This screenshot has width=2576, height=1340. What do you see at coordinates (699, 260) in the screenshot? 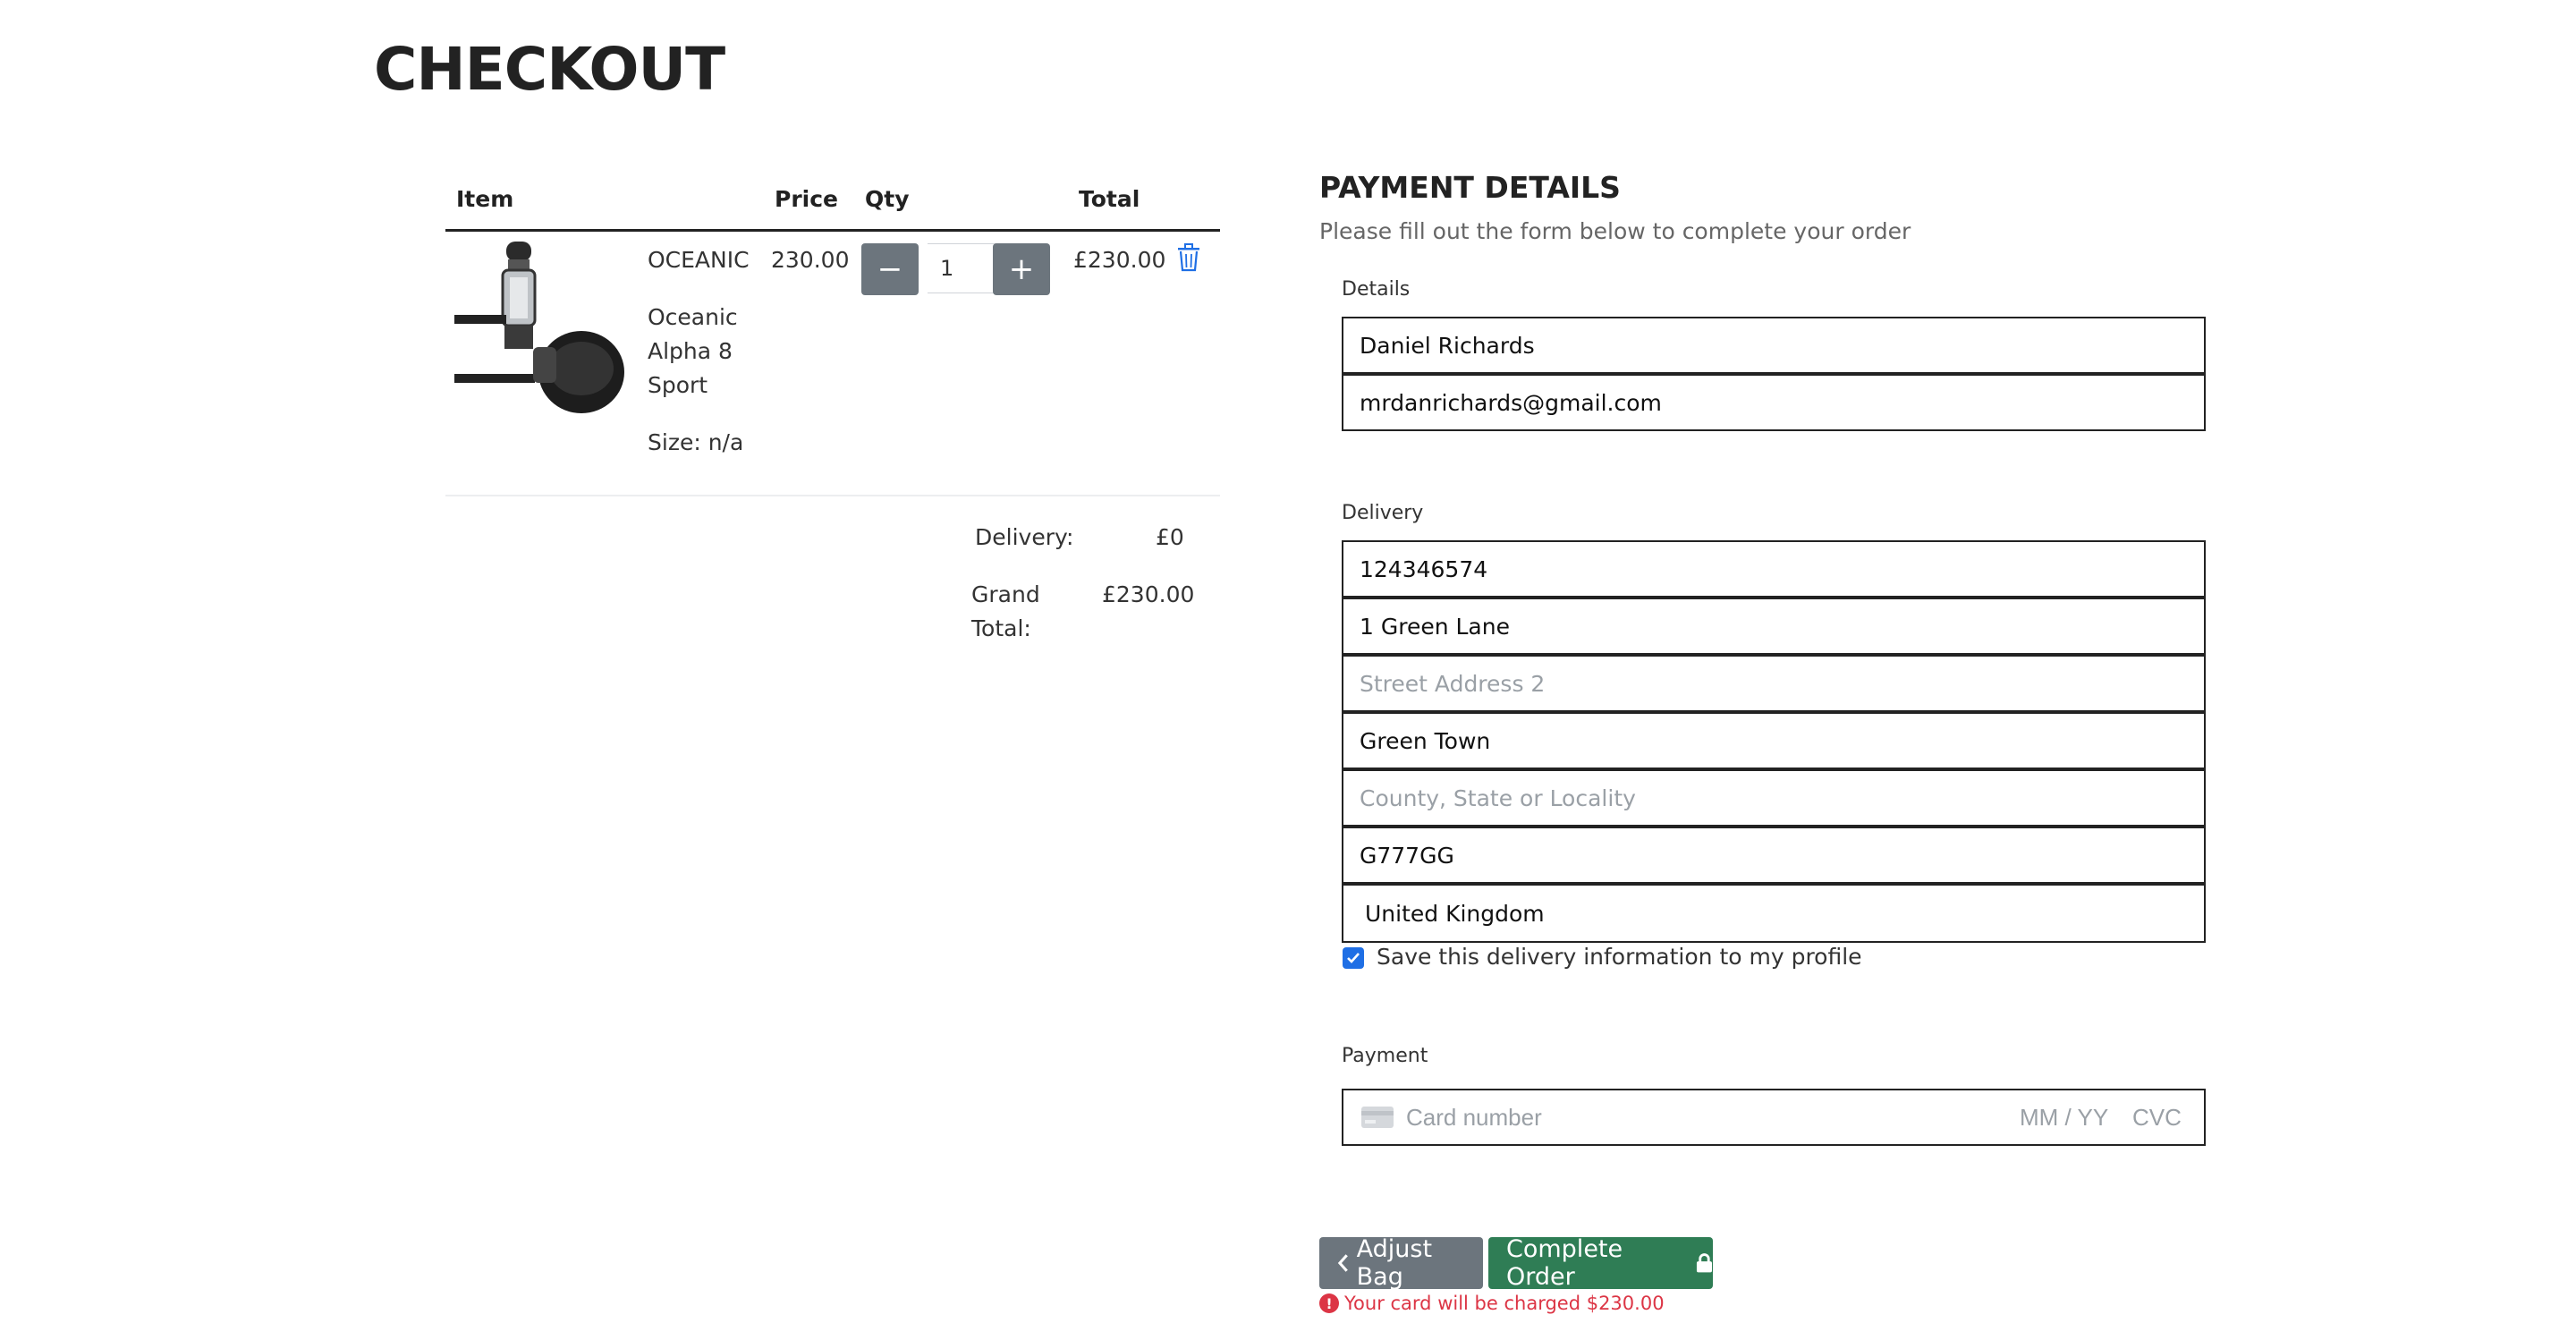
I see `item-brand: OCEANIC` at bounding box center [699, 260].